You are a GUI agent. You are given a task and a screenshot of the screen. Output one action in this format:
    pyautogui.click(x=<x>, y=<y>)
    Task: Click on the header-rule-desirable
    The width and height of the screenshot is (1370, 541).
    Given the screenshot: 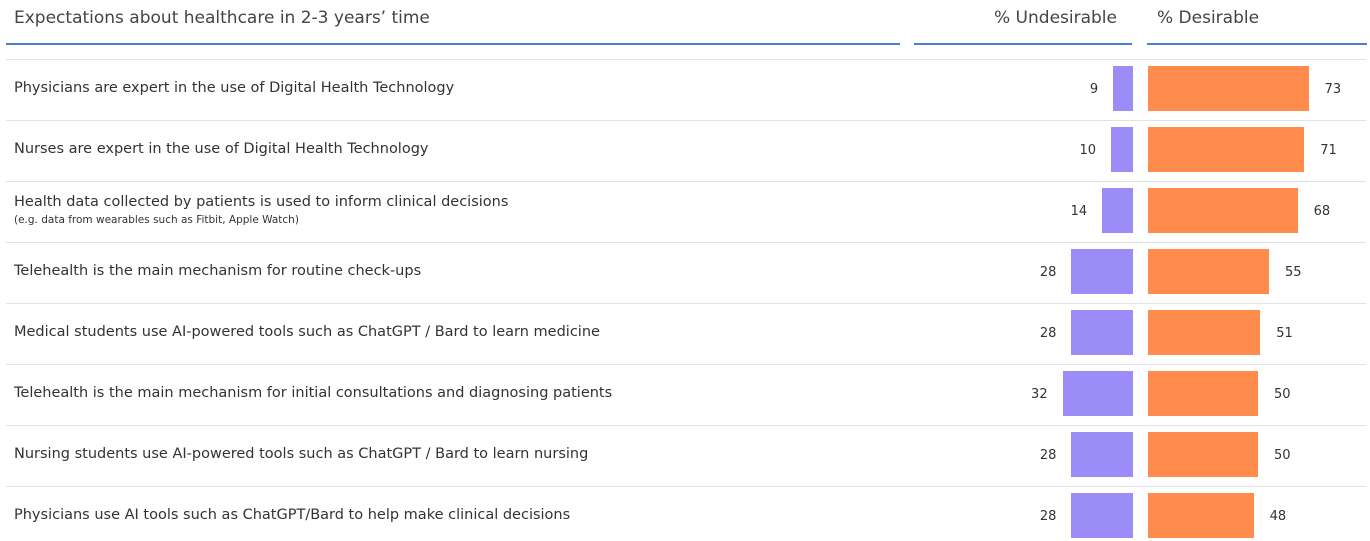 What is the action you would take?
    pyautogui.click(x=1257, y=44)
    